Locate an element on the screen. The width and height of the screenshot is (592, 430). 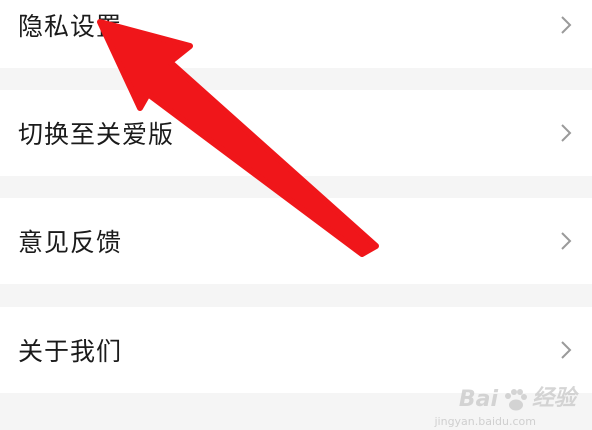
feedback-label: 意见反馈 is located at coordinates (70, 242).